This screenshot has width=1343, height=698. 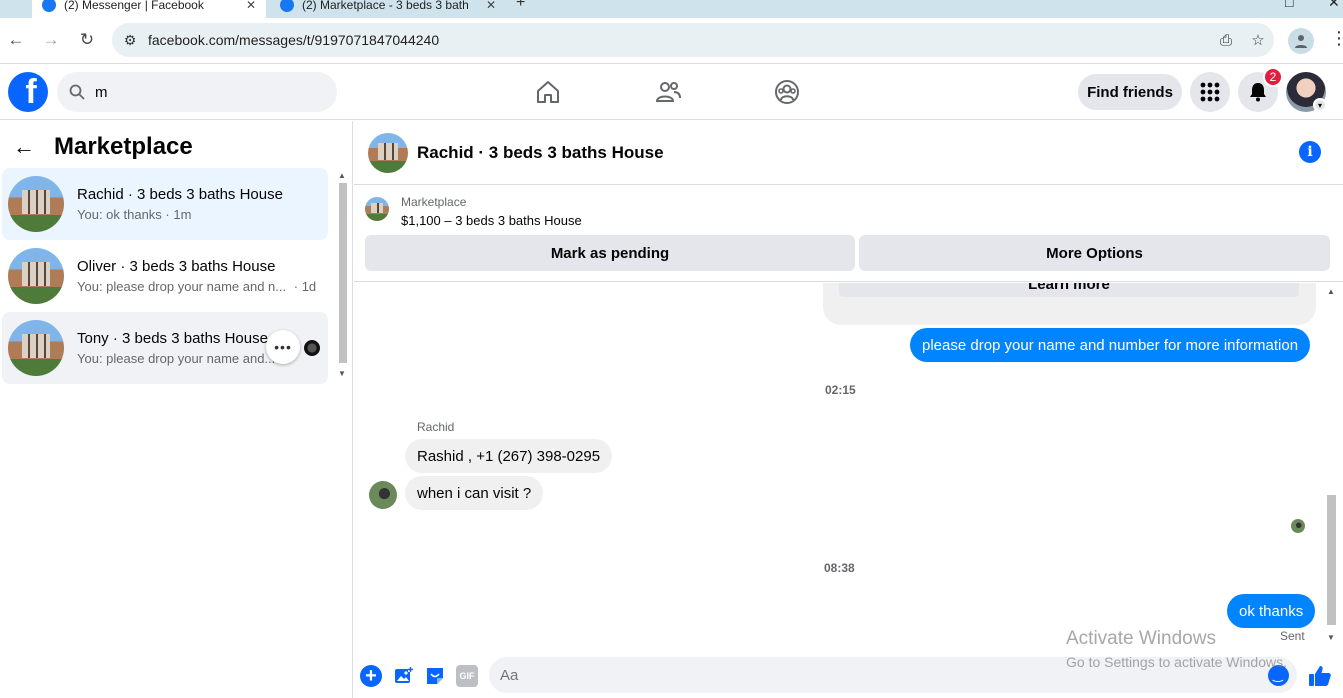 I want to click on back-arrow-icon: ←, so click(x=24, y=147).